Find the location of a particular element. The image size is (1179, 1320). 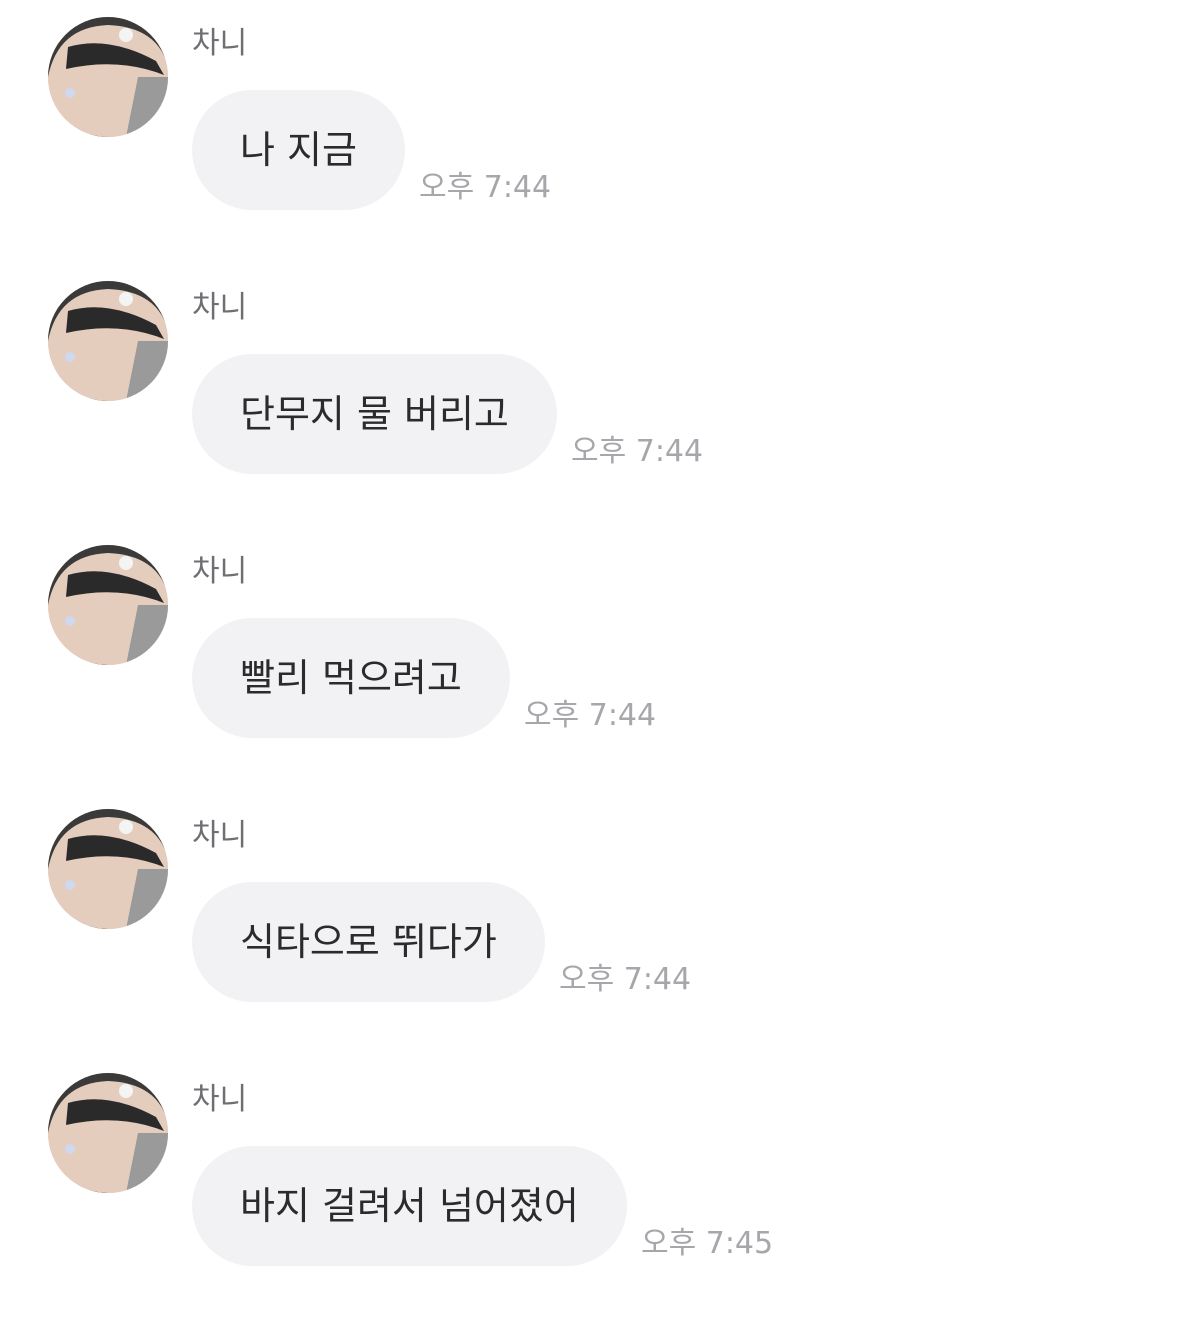

message-bubble: 식타으로 뛰다가 is located at coordinates (368, 942).